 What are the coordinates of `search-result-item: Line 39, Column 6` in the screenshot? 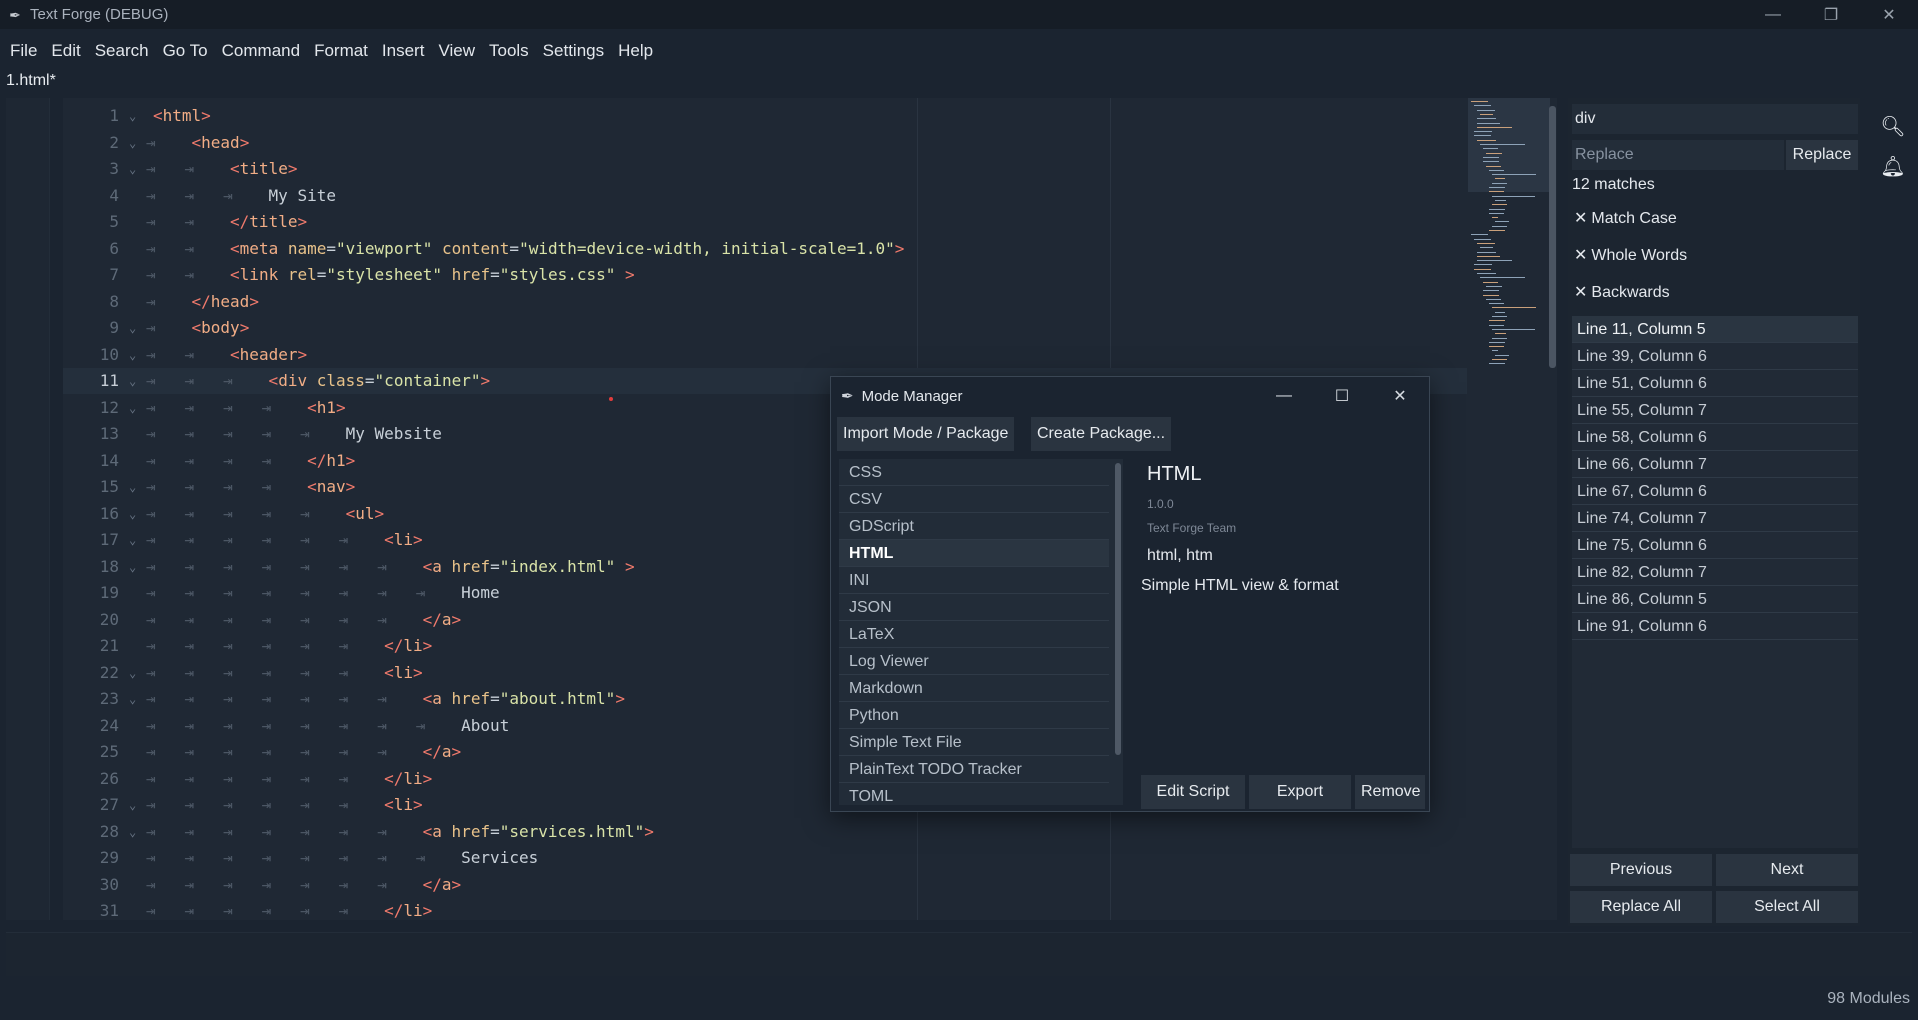 It's located at (1715, 356).